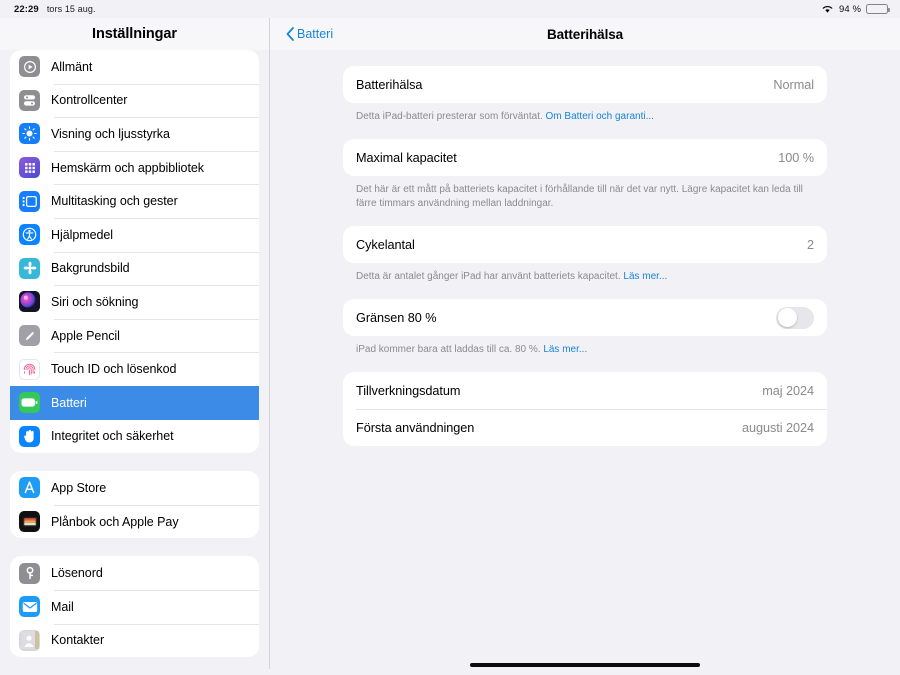  What do you see at coordinates (385, 244) in the screenshot?
I see `settings-row-label: Cykelantal` at bounding box center [385, 244].